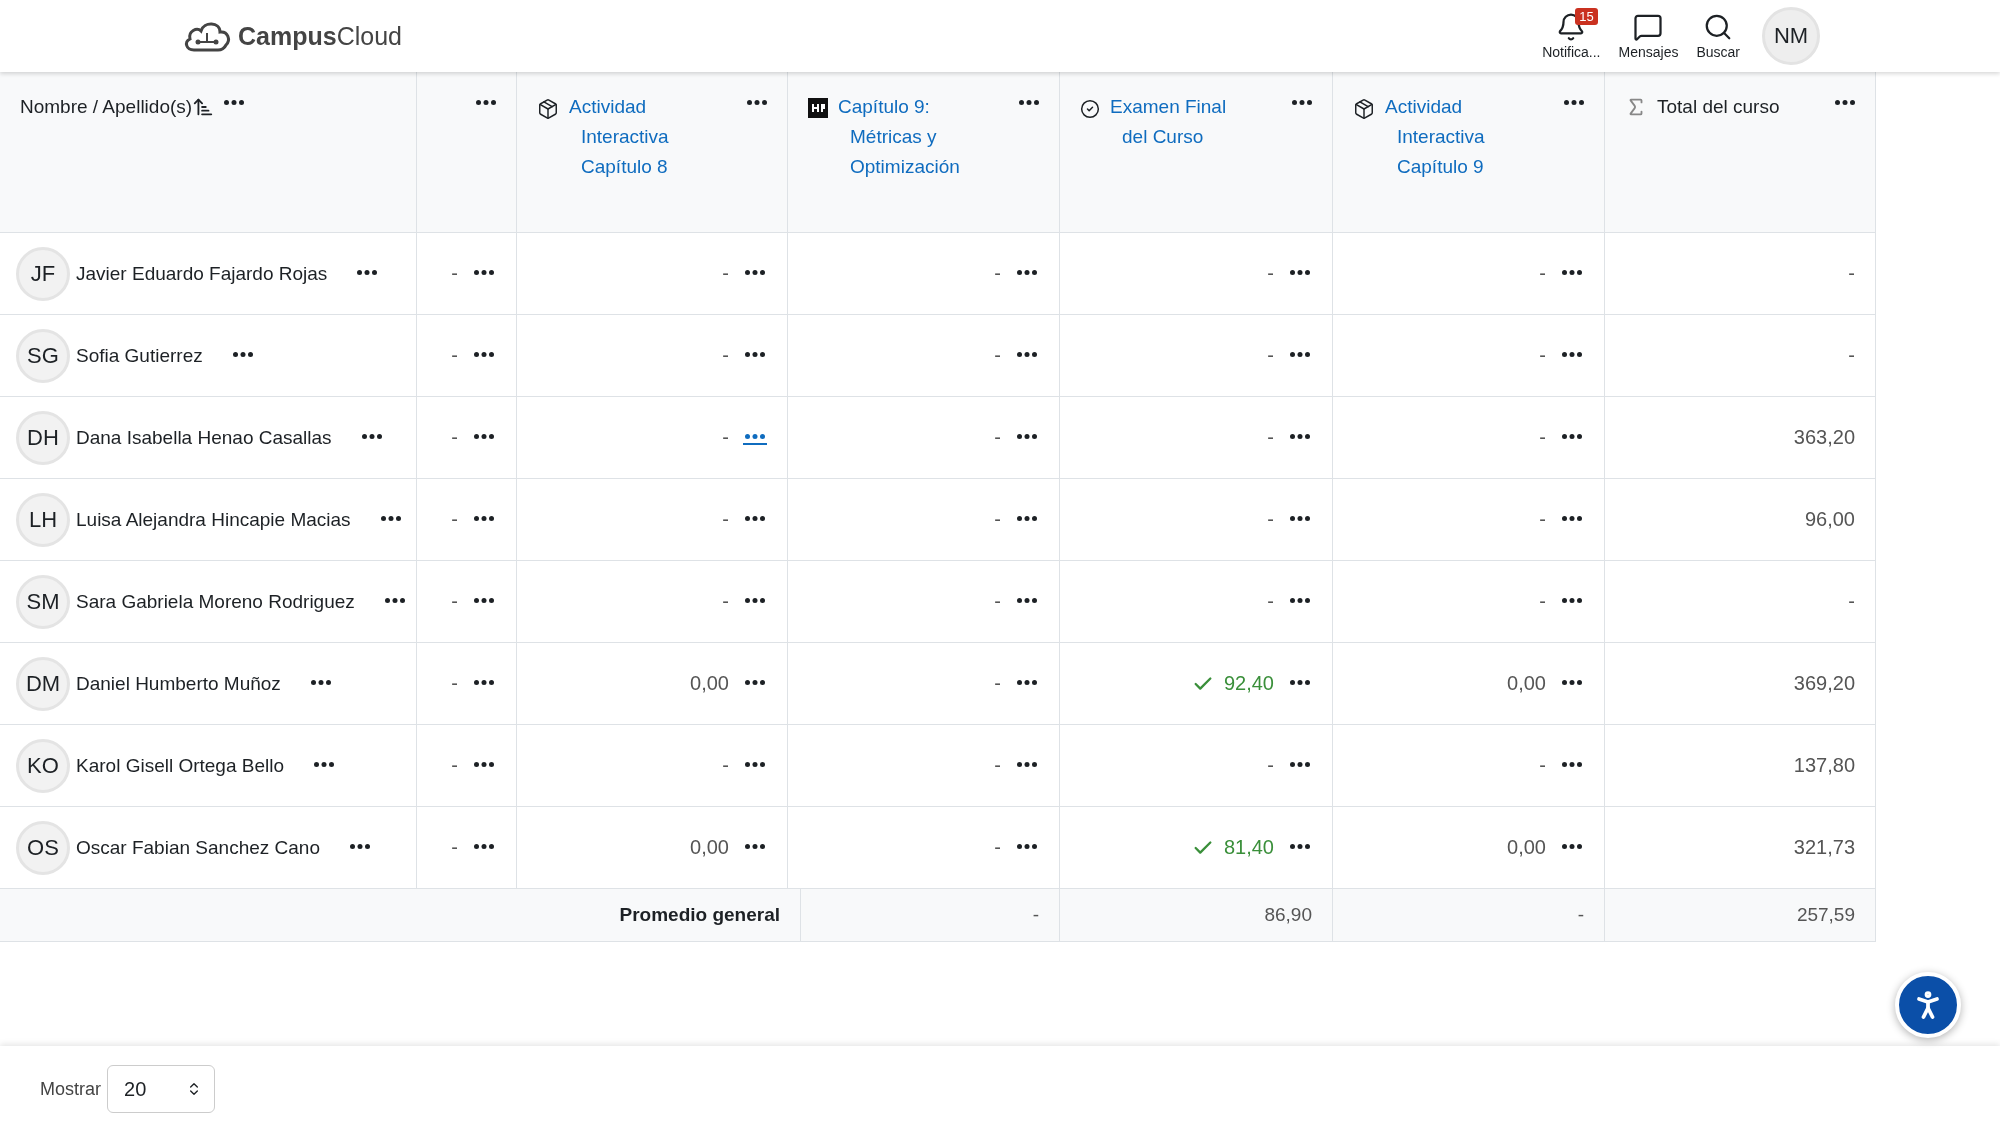  What do you see at coordinates (215, 601) in the screenshot?
I see `student-name: Sara Gabriela Moreno Rodriguez` at bounding box center [215, 601].